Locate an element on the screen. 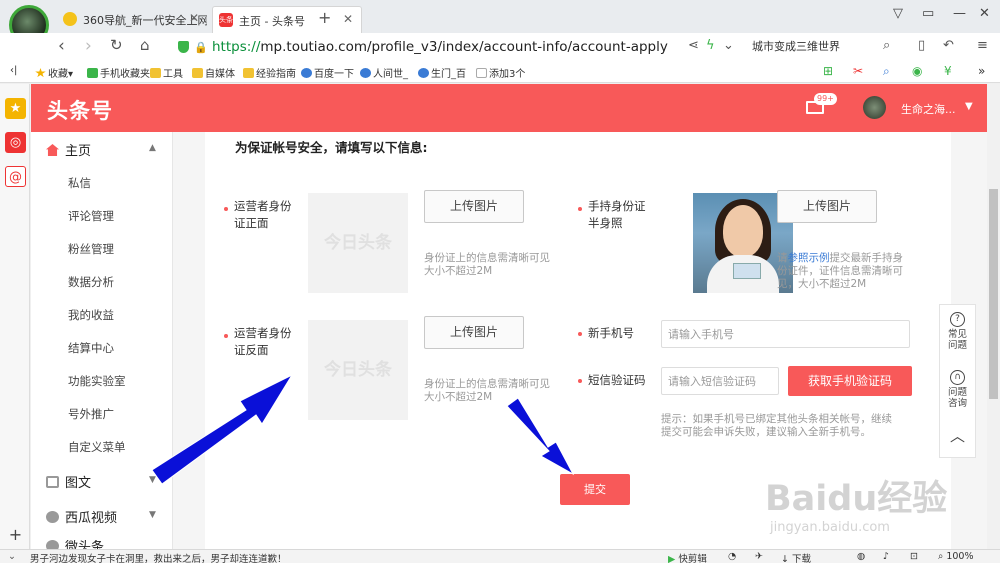  minimize-icon: — is located at coordinates (959, 13).